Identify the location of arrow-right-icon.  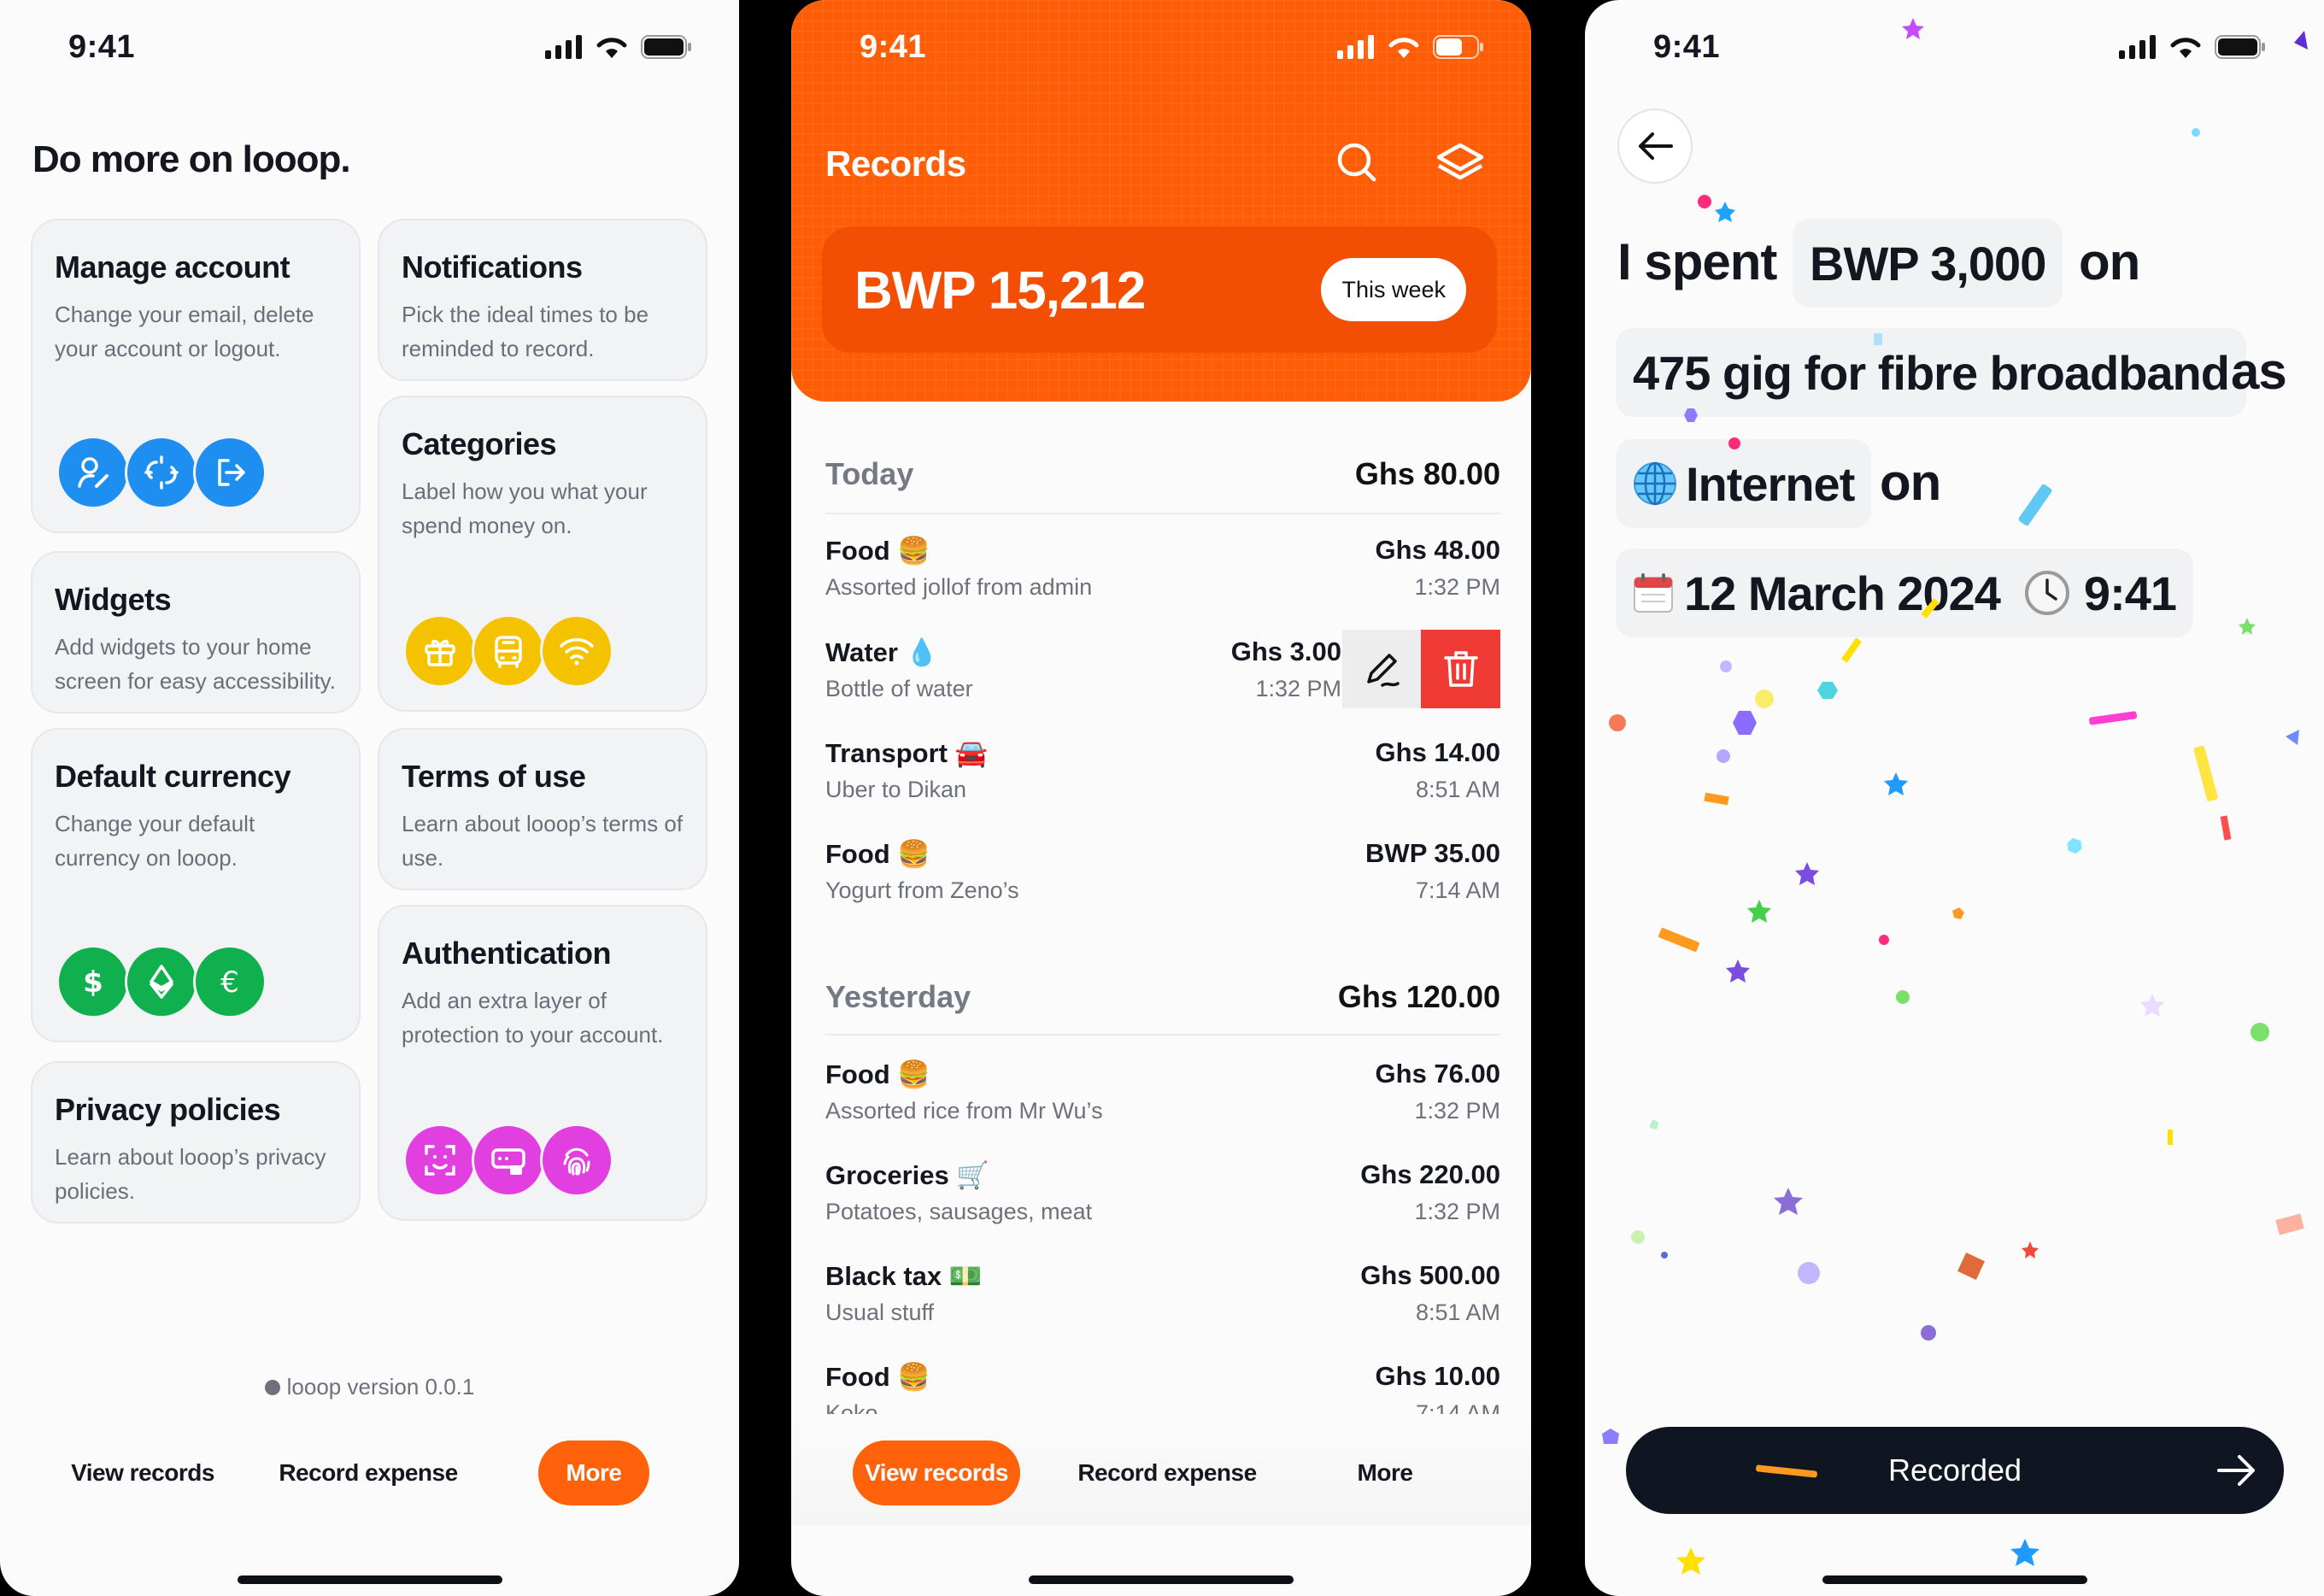
(2236, 1470).